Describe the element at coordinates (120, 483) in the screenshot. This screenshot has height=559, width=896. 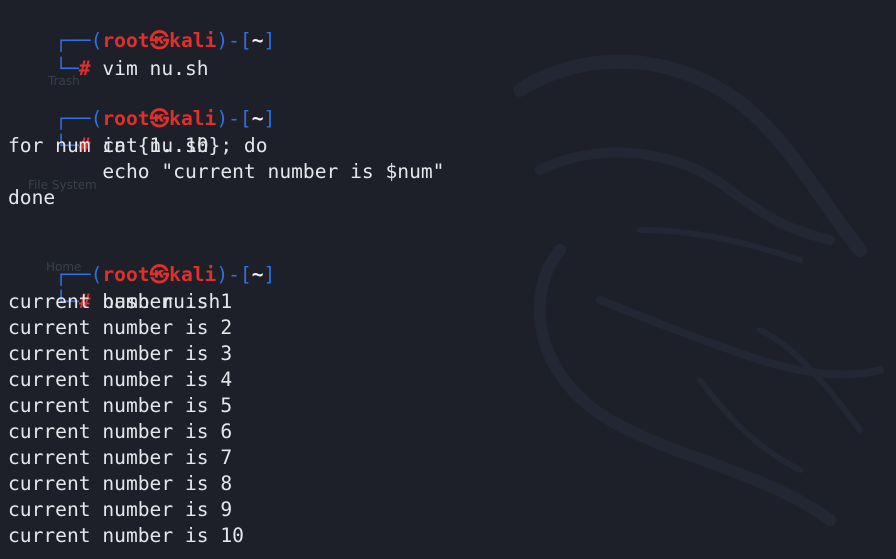
I see `output-line: current number is 8` at that location.